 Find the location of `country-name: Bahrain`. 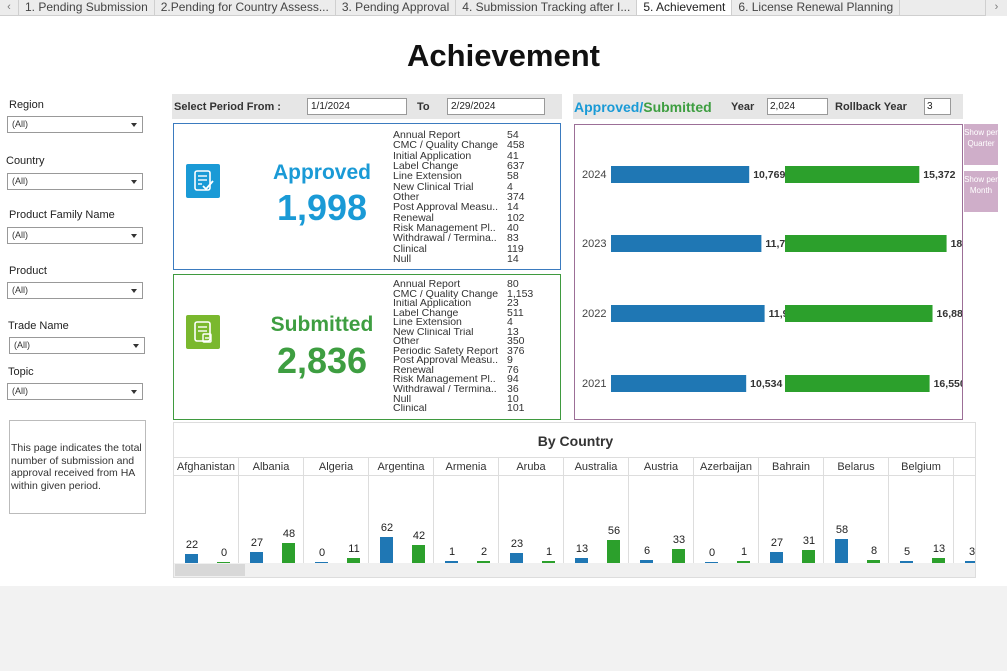

country-name: Bahrain is located at coordinates (791, 466).